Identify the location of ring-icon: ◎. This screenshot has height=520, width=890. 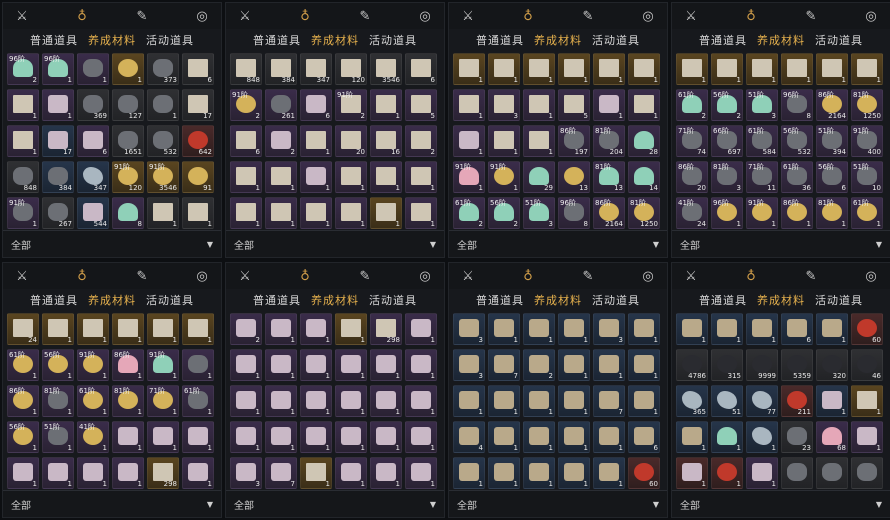
(871, 276).